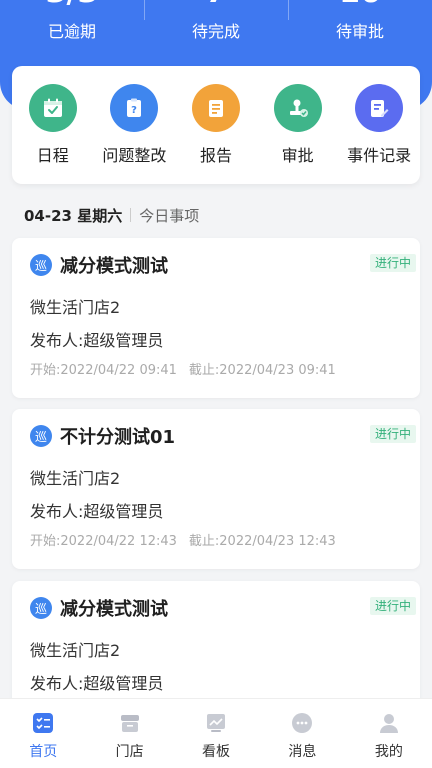 This screenshot has height=768, width=432. What do you see at coordinates (52, 108) in the screenshot?
I see `calendar-icon` at bounding box center [52, 108].